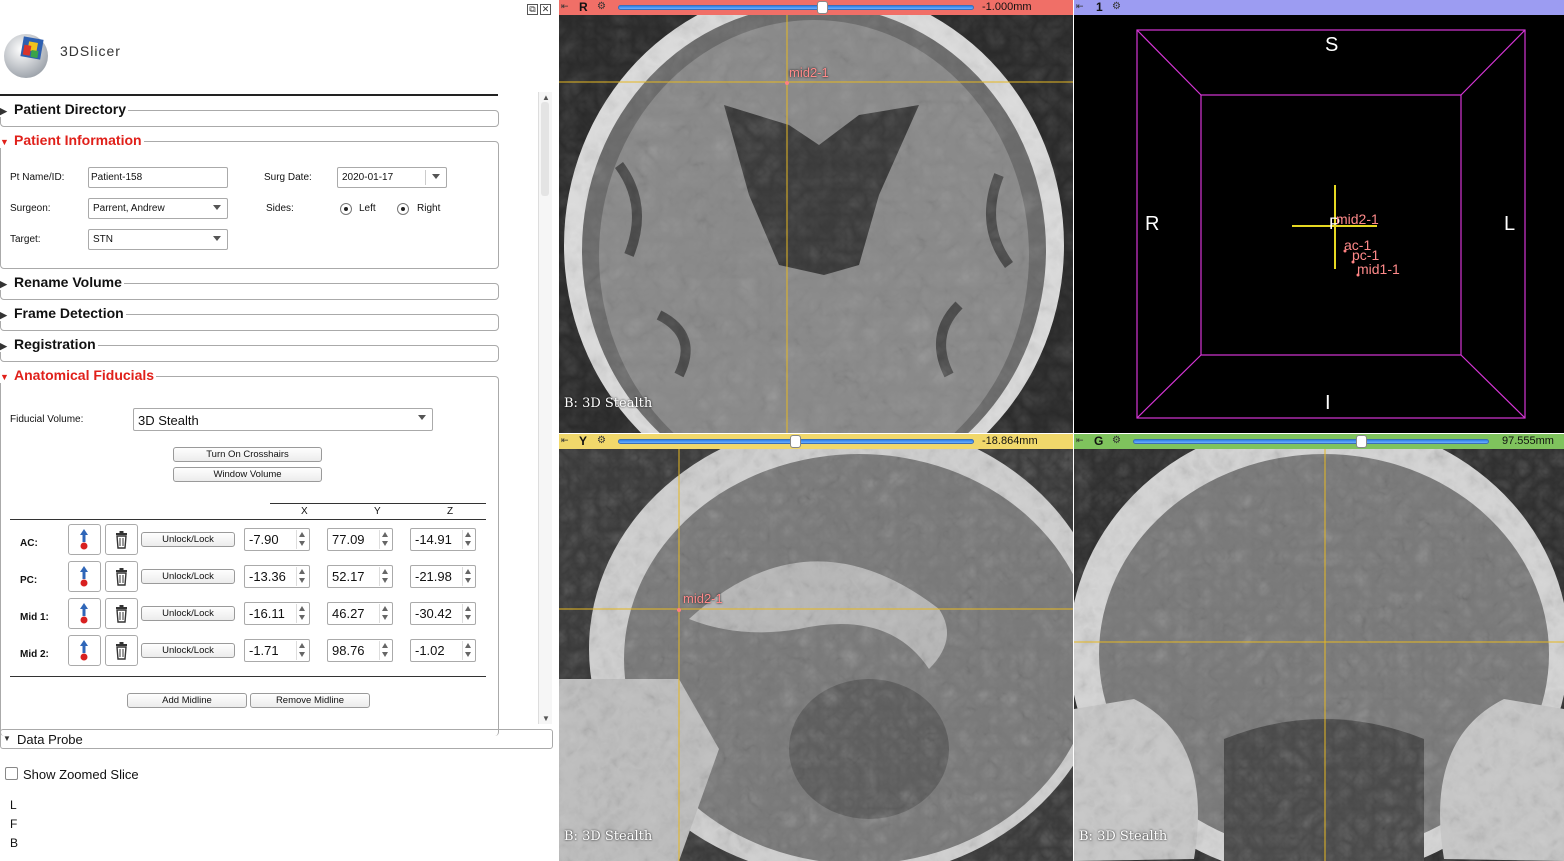 The height and width of the screenshot is (861, 1564). What do you see at coordinates (403, 209) in the screenshot?
I see `side-right-radio` at bounding box center [403, 209].